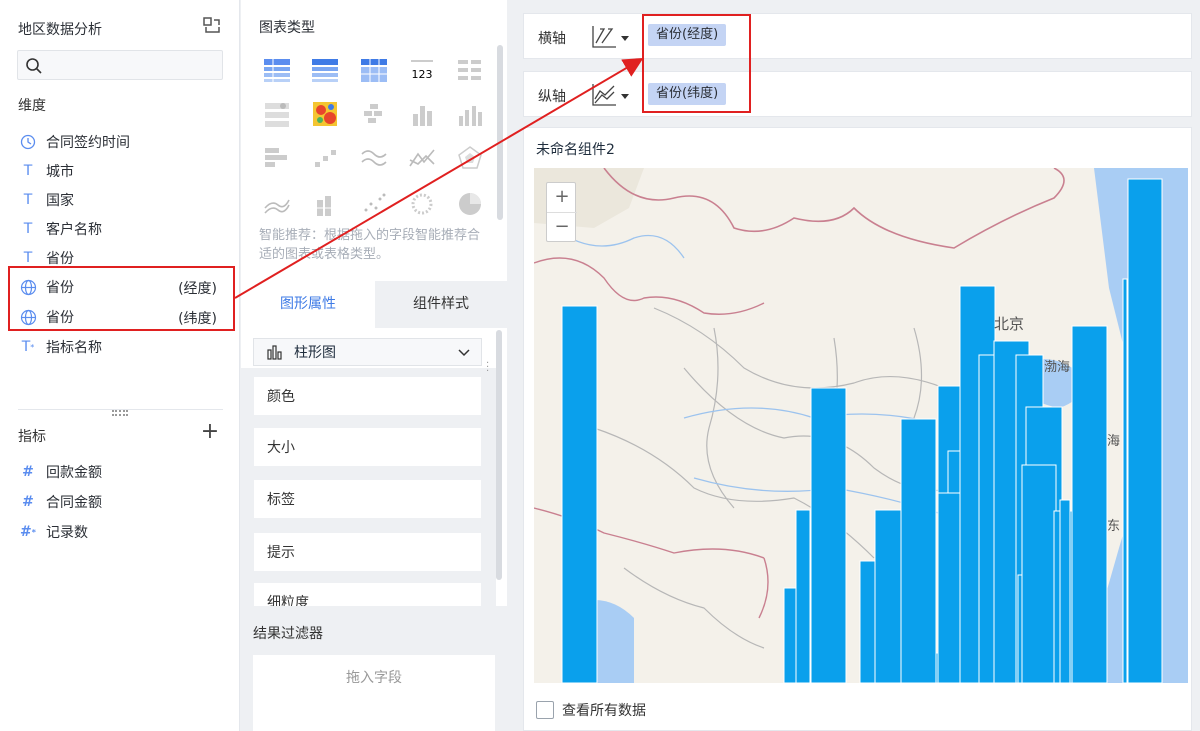  Describe the element at coordinates (277, 158) in the screenshot. I see `horizontal-bar-icon` at that location.